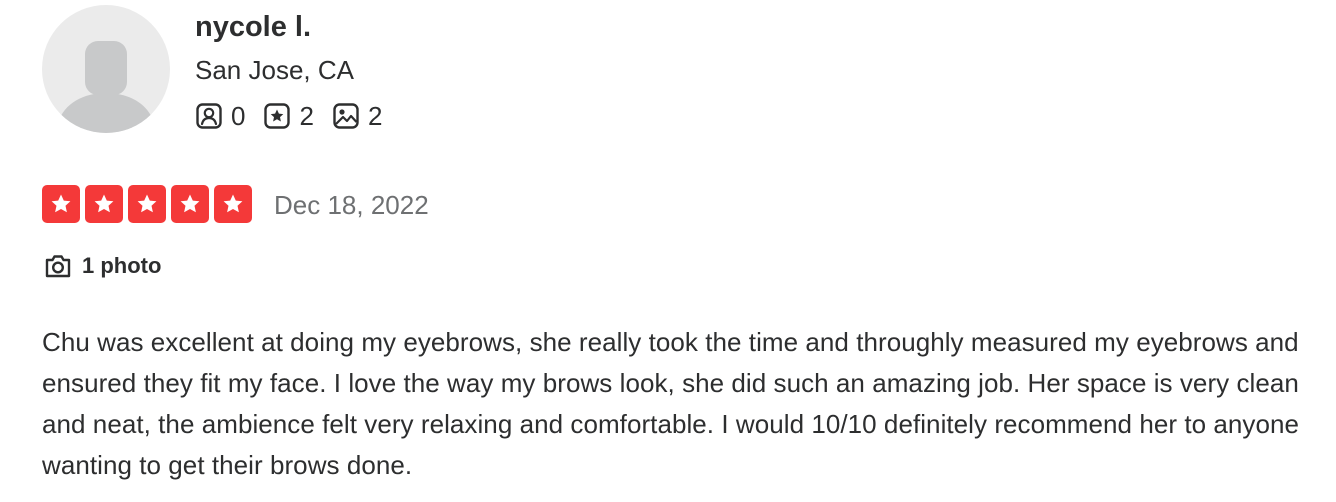 This screenshot has height=502, width=1336. Describe the element at coordinates (351, 205) in the screenshot. I see `review-date: Dec 18, 2022` at that location.